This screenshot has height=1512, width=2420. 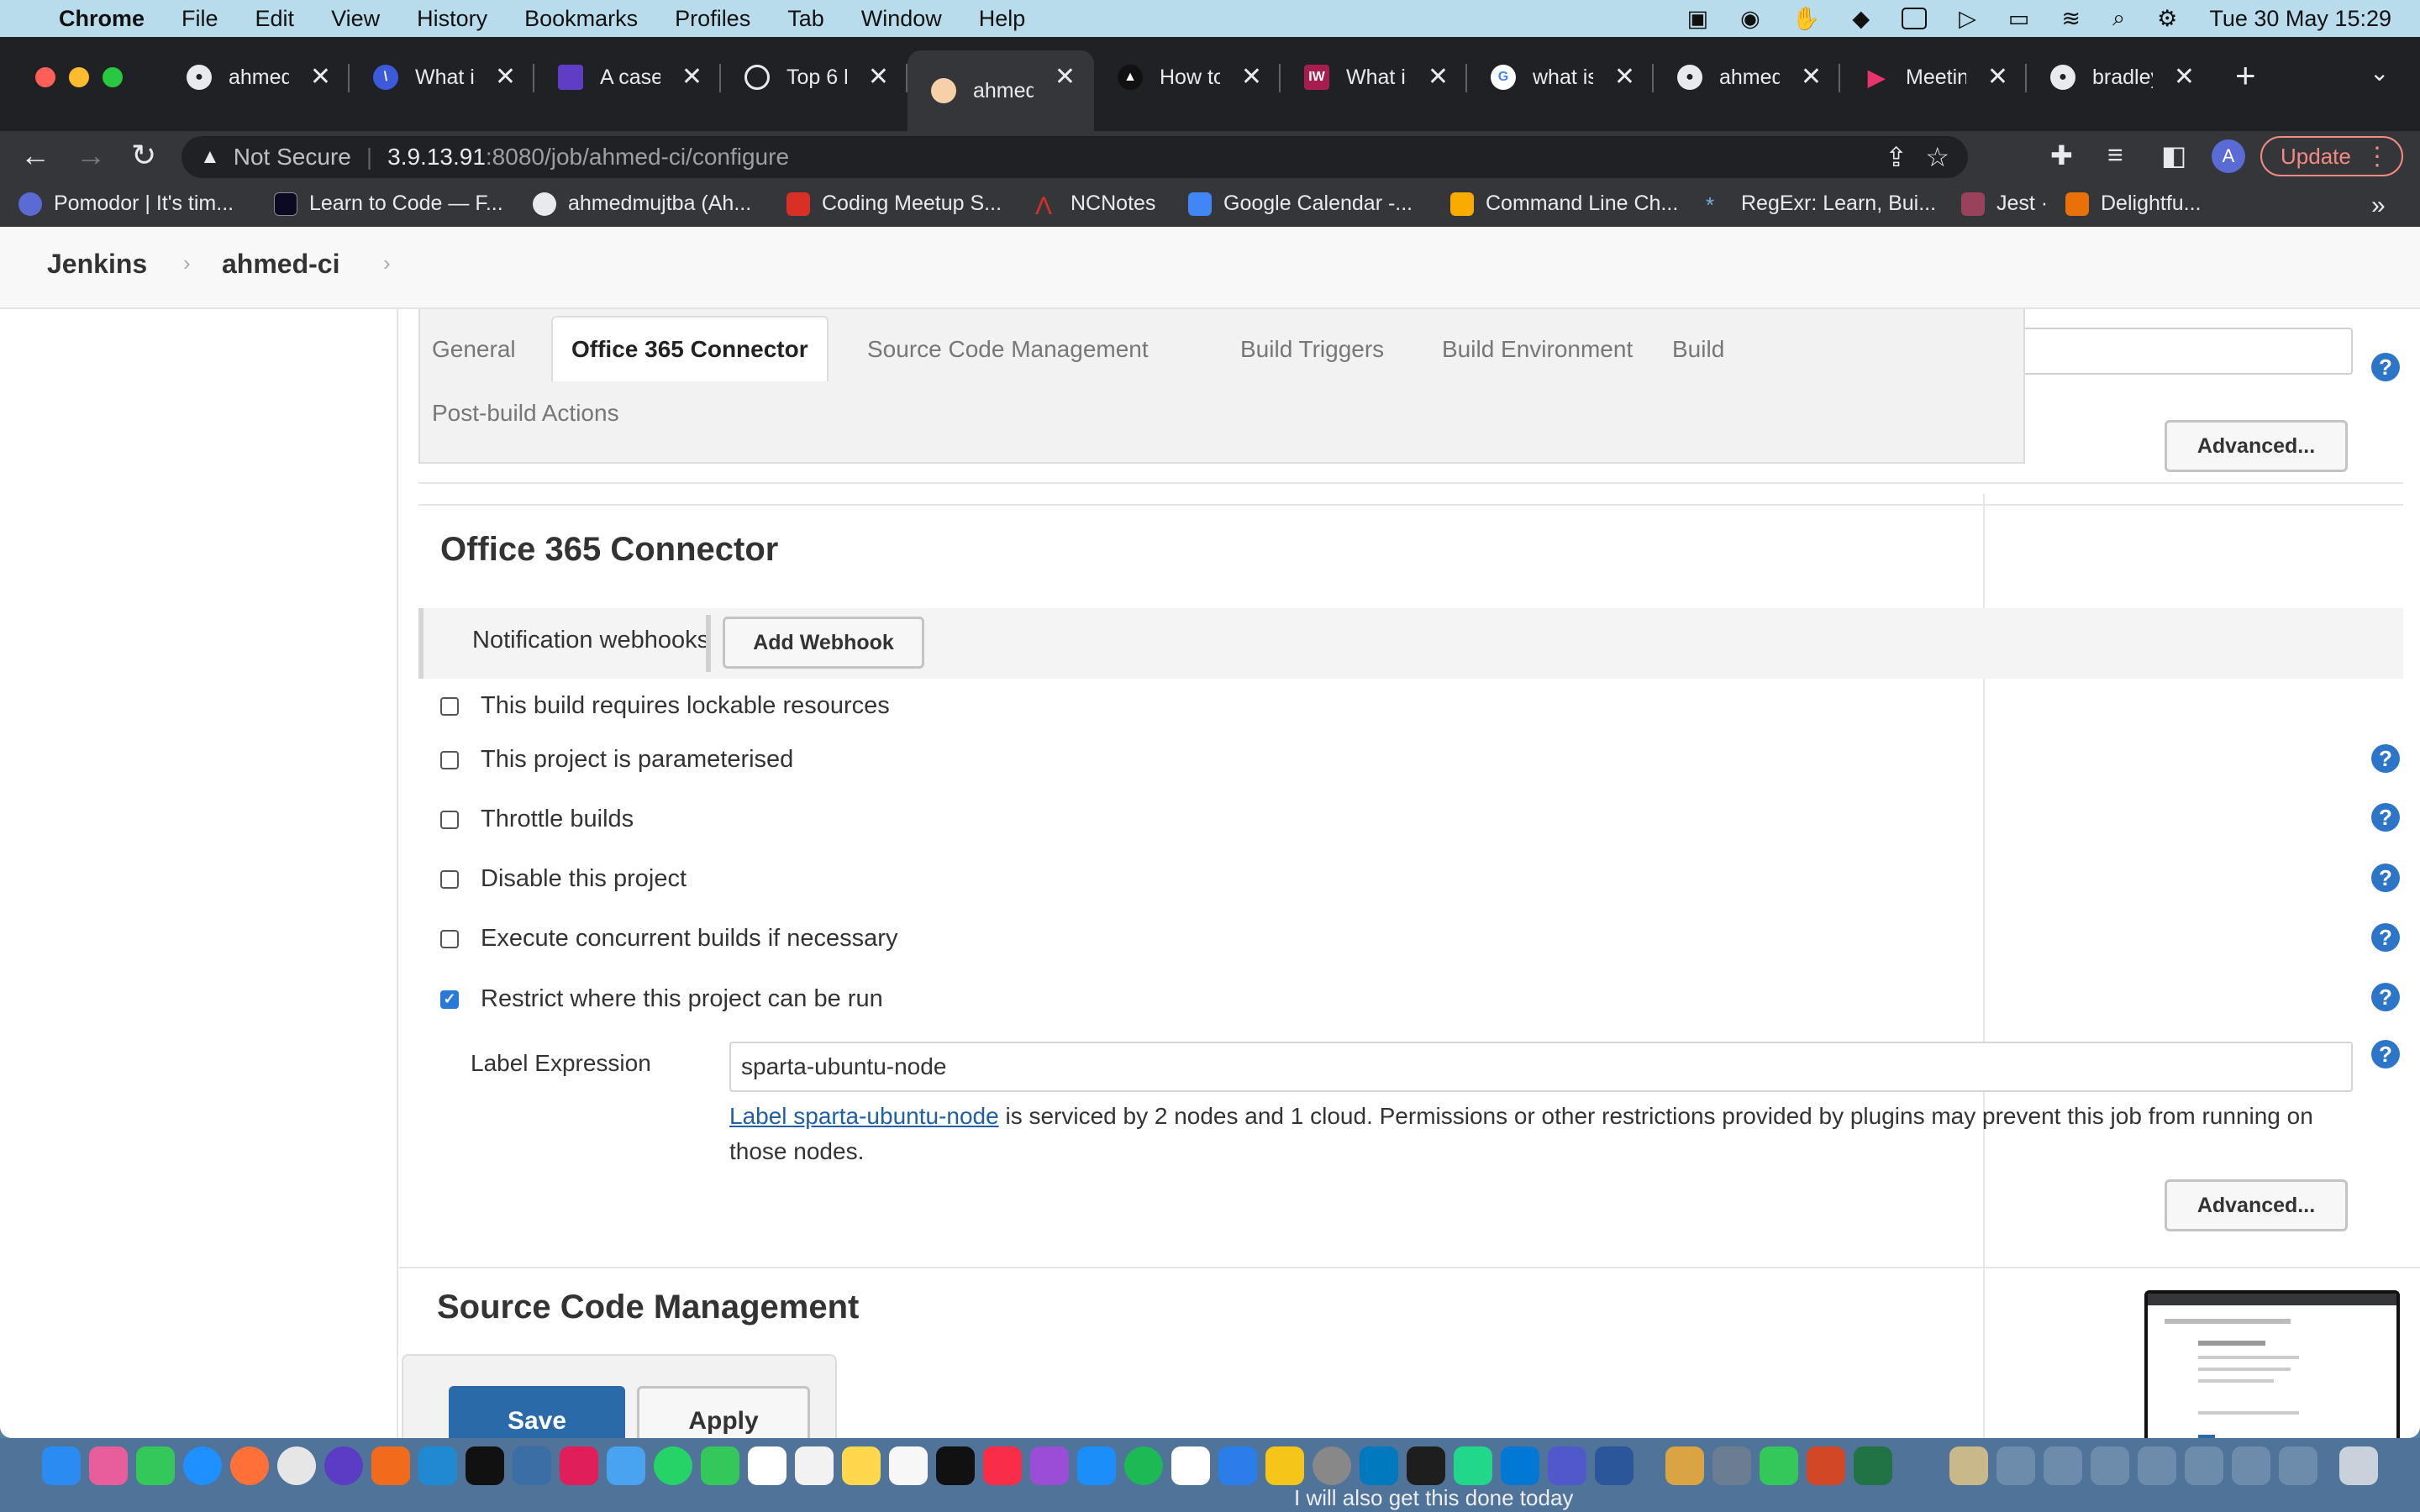 I want to click on bookmark-star-icon: ☆, so click(x=1937, y=157).